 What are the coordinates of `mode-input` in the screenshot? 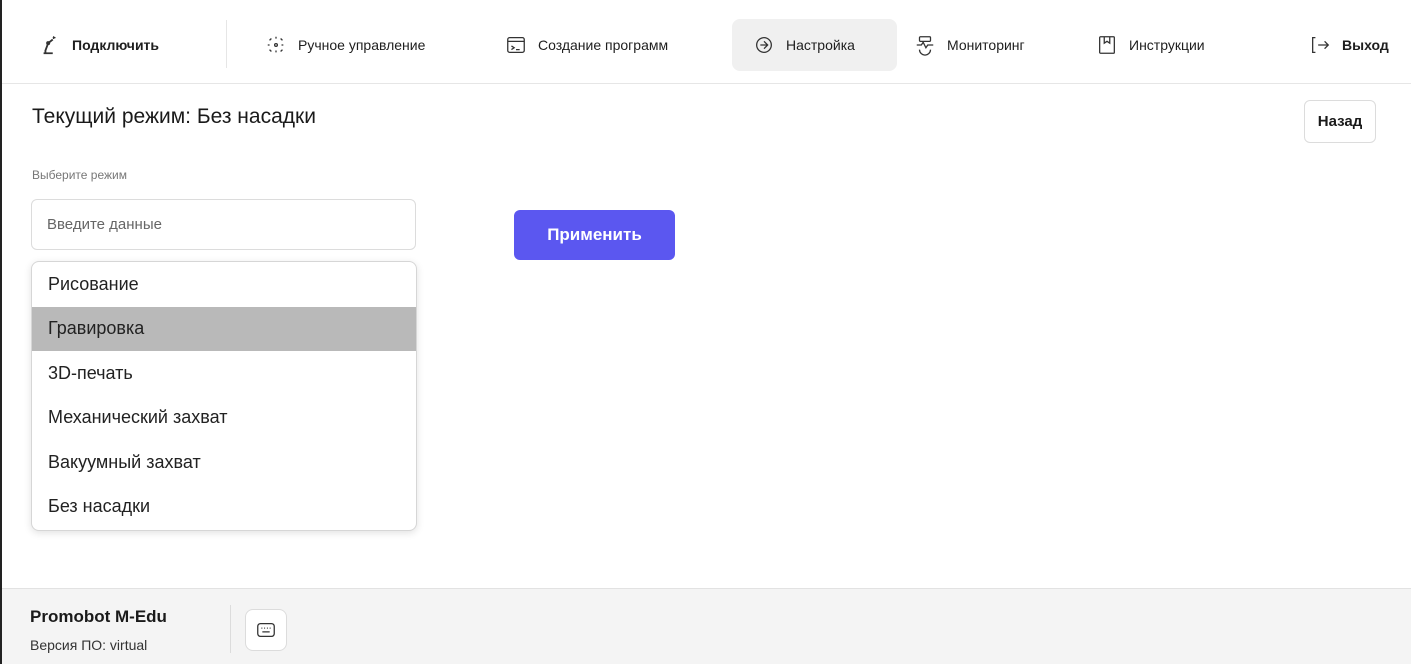 It's located at (223, 224).